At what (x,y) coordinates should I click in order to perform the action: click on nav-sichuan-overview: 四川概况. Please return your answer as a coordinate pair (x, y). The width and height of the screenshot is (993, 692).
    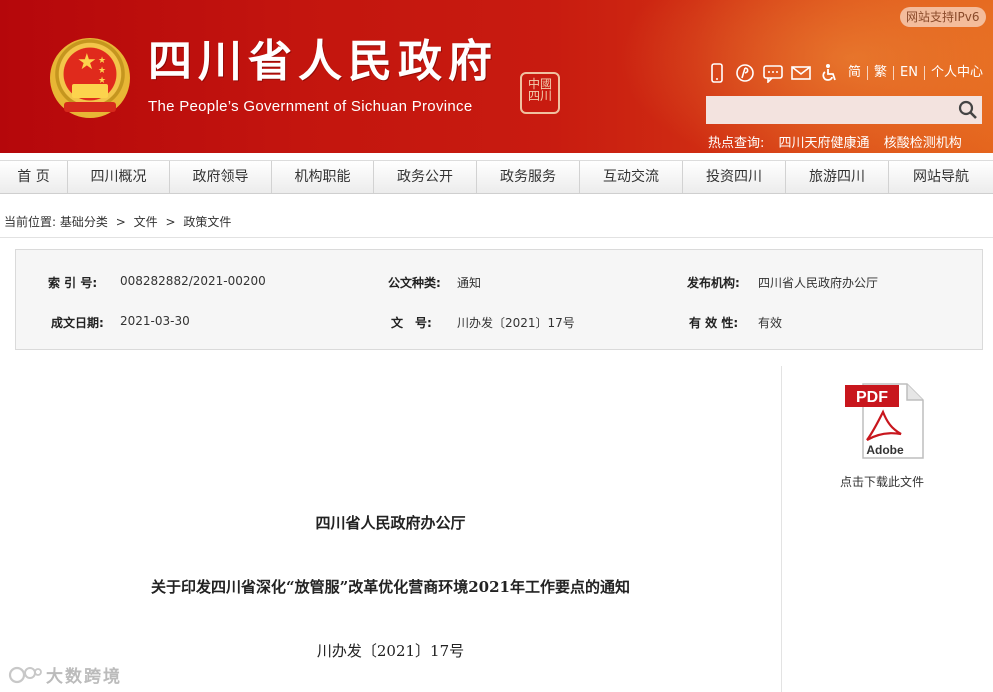
    Looking at the image, I should click on (119, 177).